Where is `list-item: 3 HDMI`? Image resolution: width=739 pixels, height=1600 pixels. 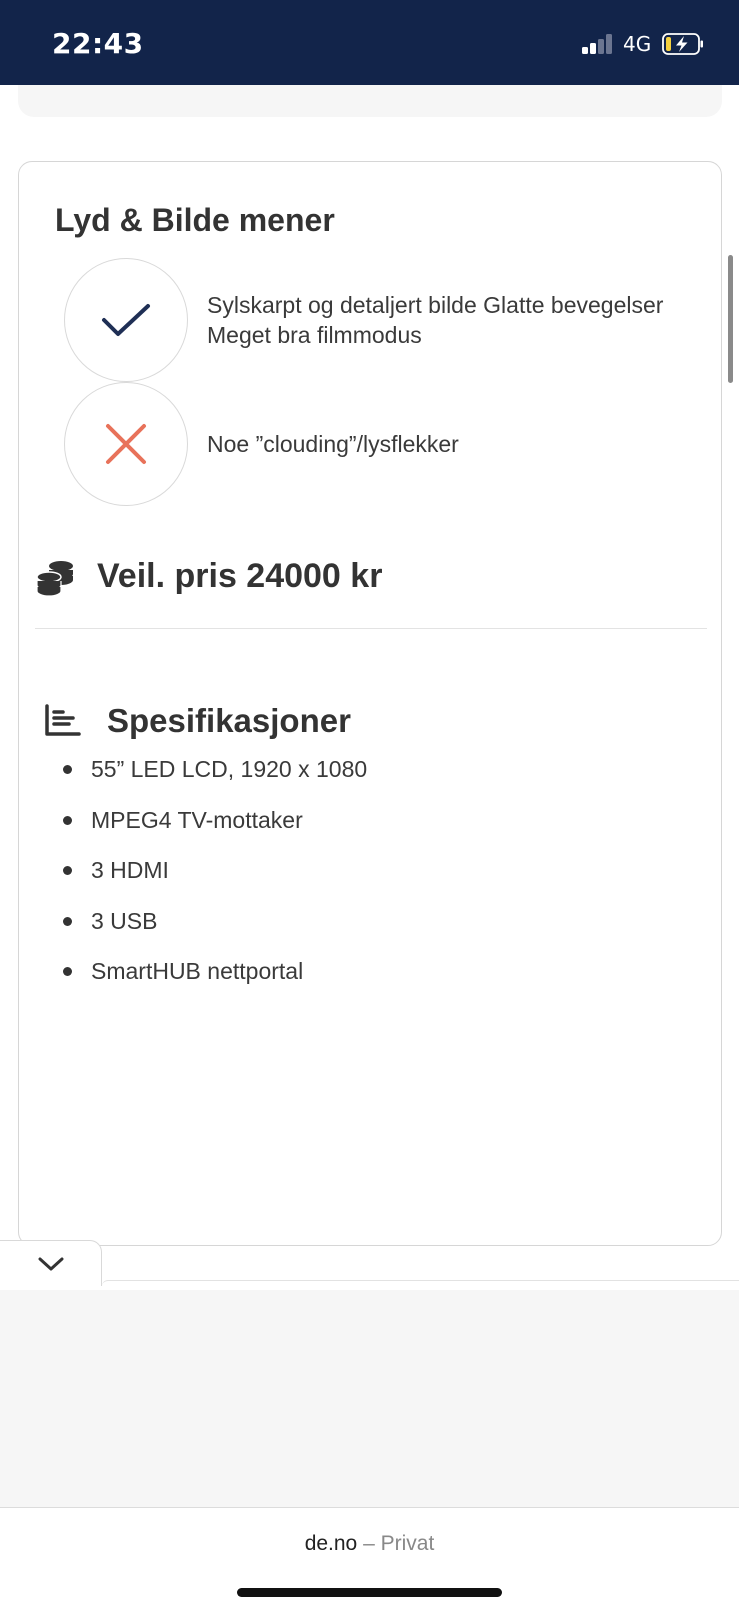 list-item: 3 HDMI is located at coordinates (215, 880).